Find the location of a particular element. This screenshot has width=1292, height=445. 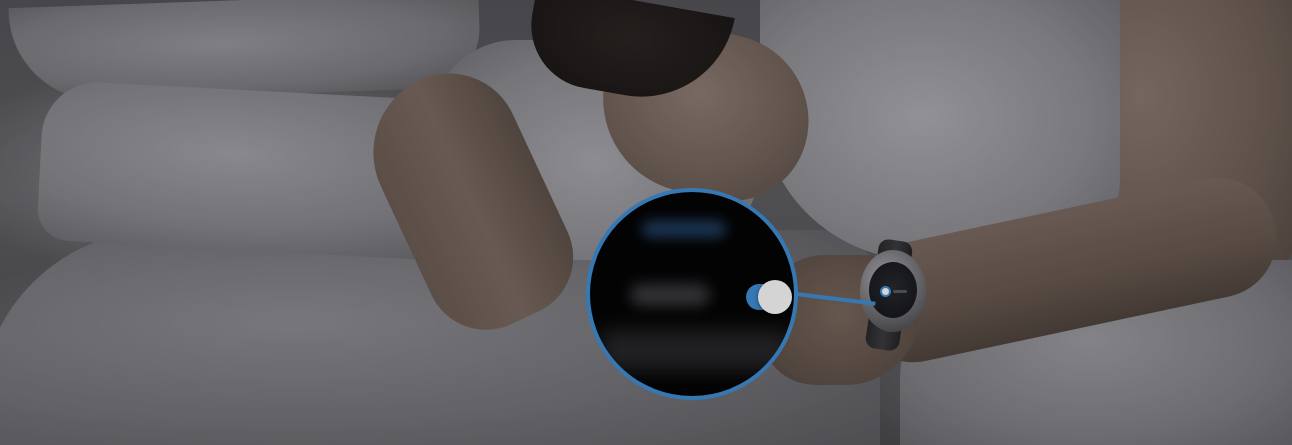

toggle-knob is located at coordinates (775, 297).